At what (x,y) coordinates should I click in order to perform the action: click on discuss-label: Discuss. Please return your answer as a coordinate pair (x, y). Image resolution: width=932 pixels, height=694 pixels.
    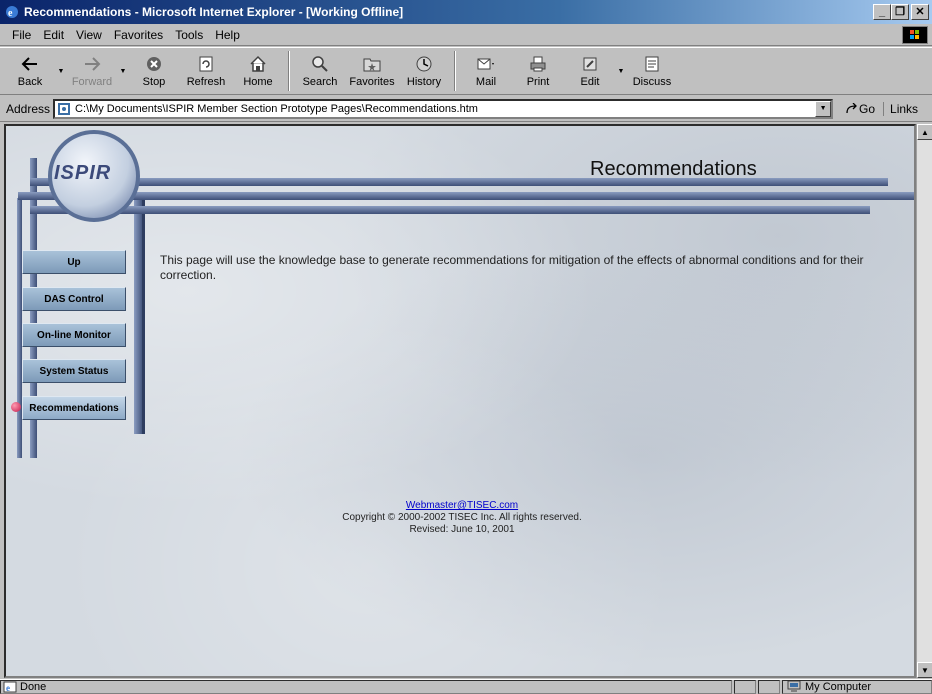
    Looking at the image, I should click on (652, 82).